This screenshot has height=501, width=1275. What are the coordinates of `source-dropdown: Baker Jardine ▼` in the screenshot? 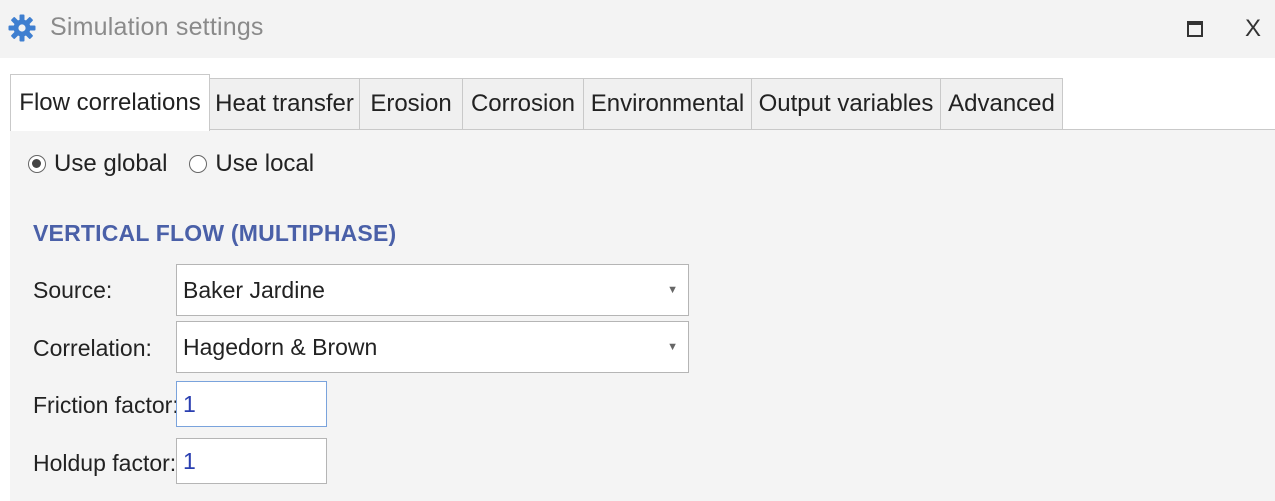 It's located at (432, 290).